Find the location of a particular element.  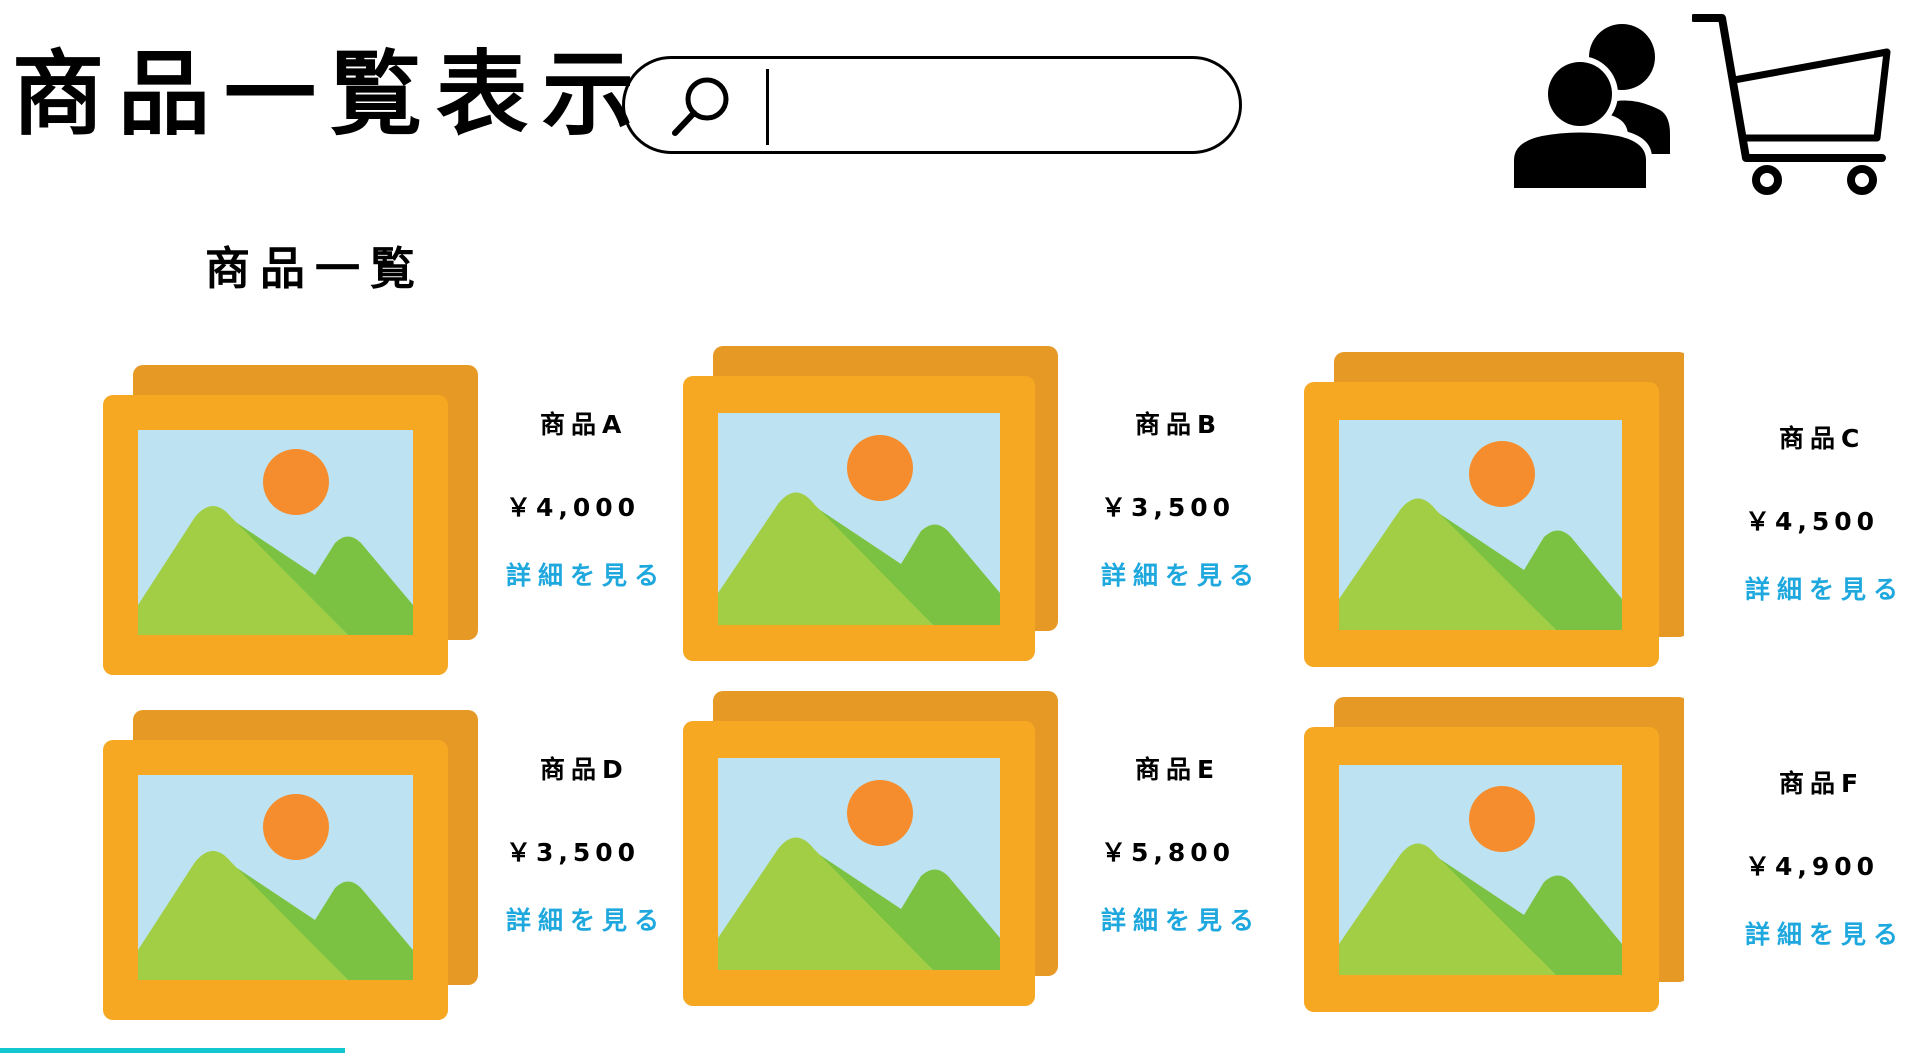

product-price: ￥4,000 is located at coordinates (573, 507).